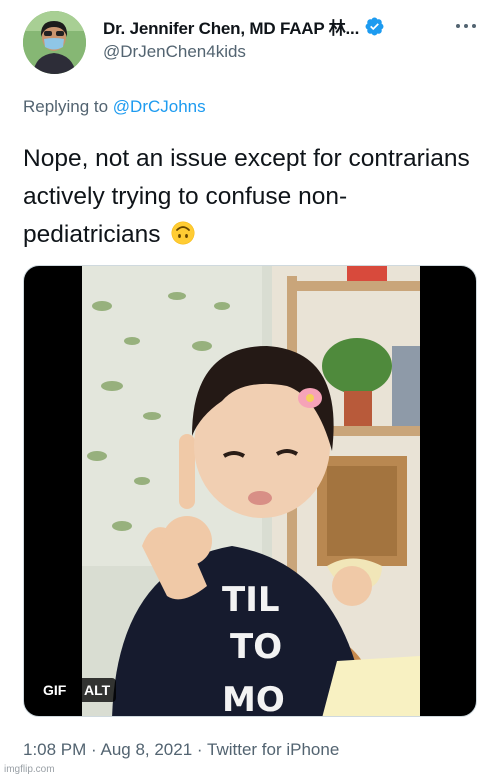 This screenshot has width=500, height=779. Describe the element at coordinates (466, 26) in the screenshot. I see `more-options-icon` at that location.